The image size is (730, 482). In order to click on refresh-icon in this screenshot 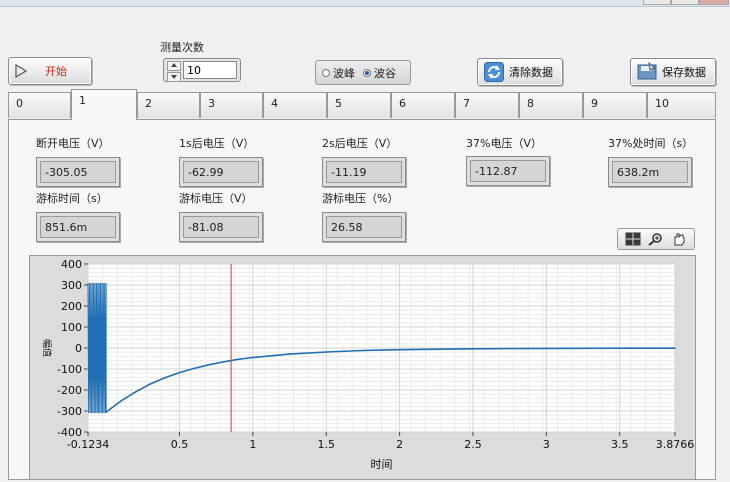, I will do `click(494, 72)`.